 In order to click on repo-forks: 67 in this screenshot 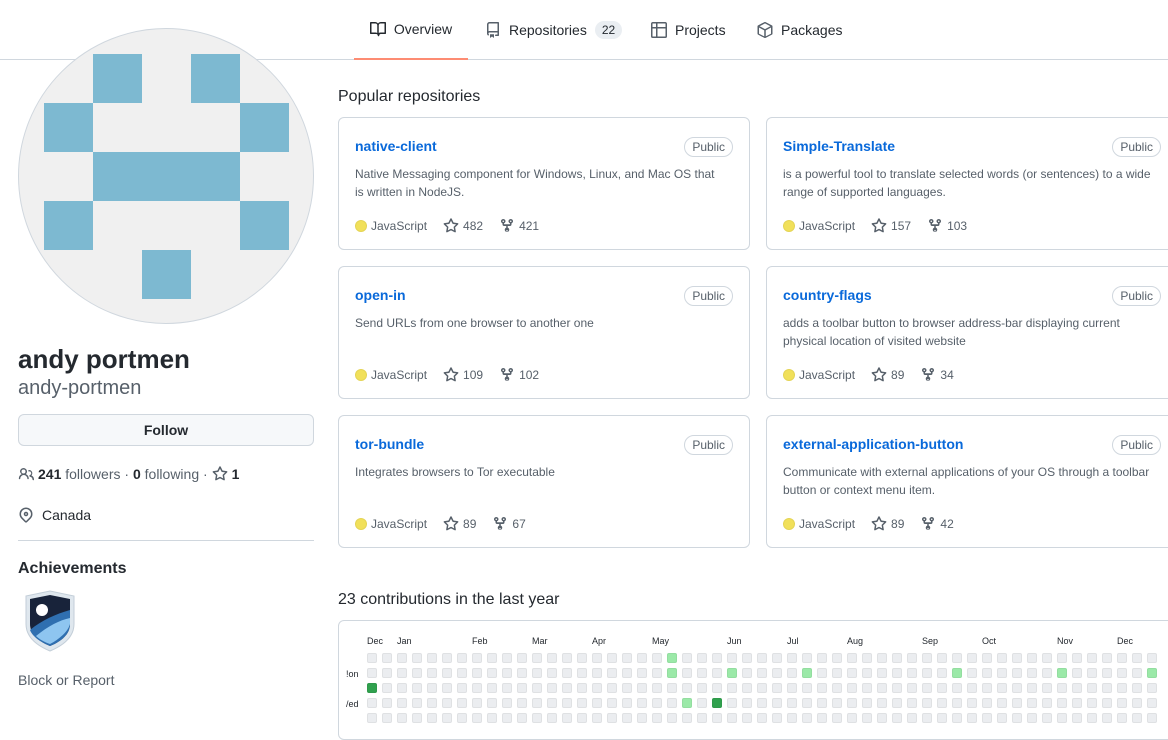, I will do `click(509, 524)`.